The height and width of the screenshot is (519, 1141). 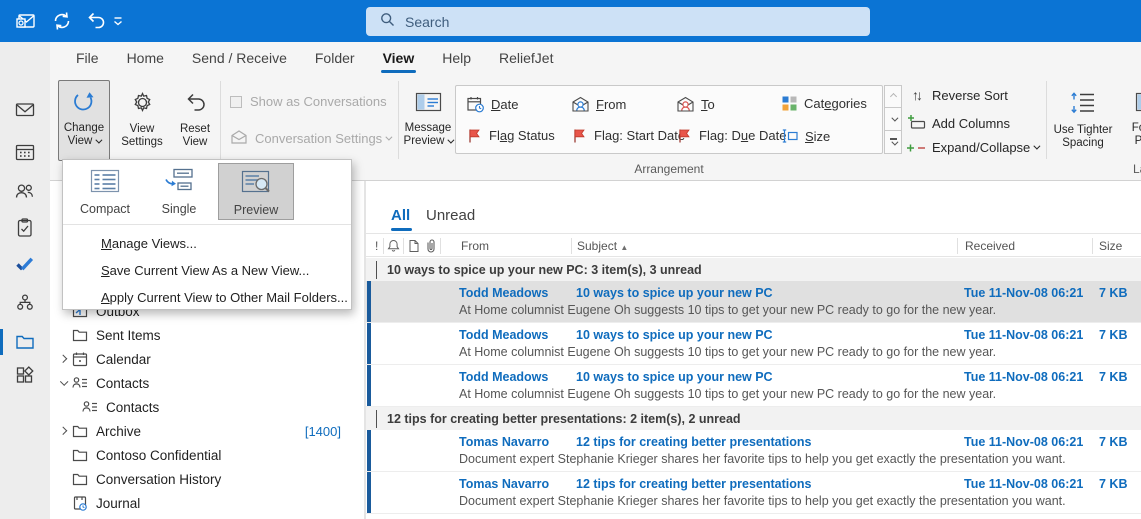 I want to click on search-input, so click(x=615, y=21).